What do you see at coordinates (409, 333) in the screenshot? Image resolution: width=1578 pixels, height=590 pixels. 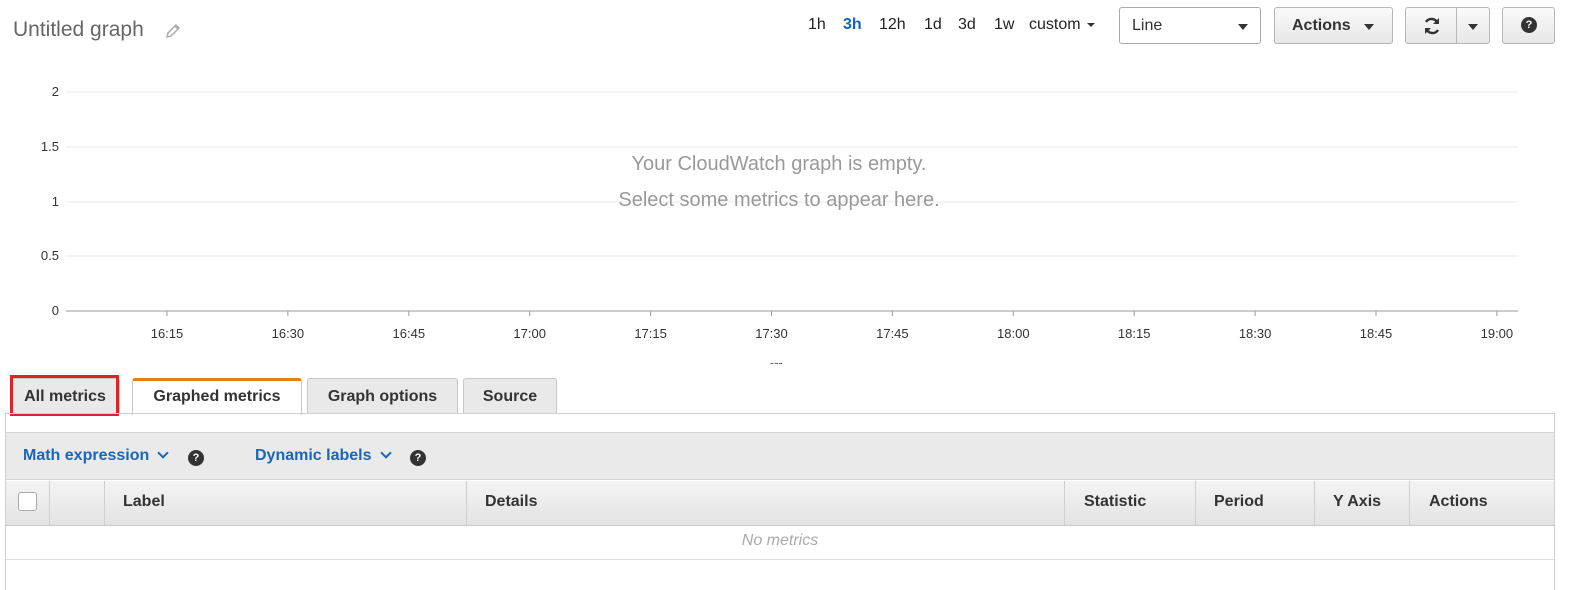 I see `x-tick-label: 16:45` at bounding box center [409, 333].